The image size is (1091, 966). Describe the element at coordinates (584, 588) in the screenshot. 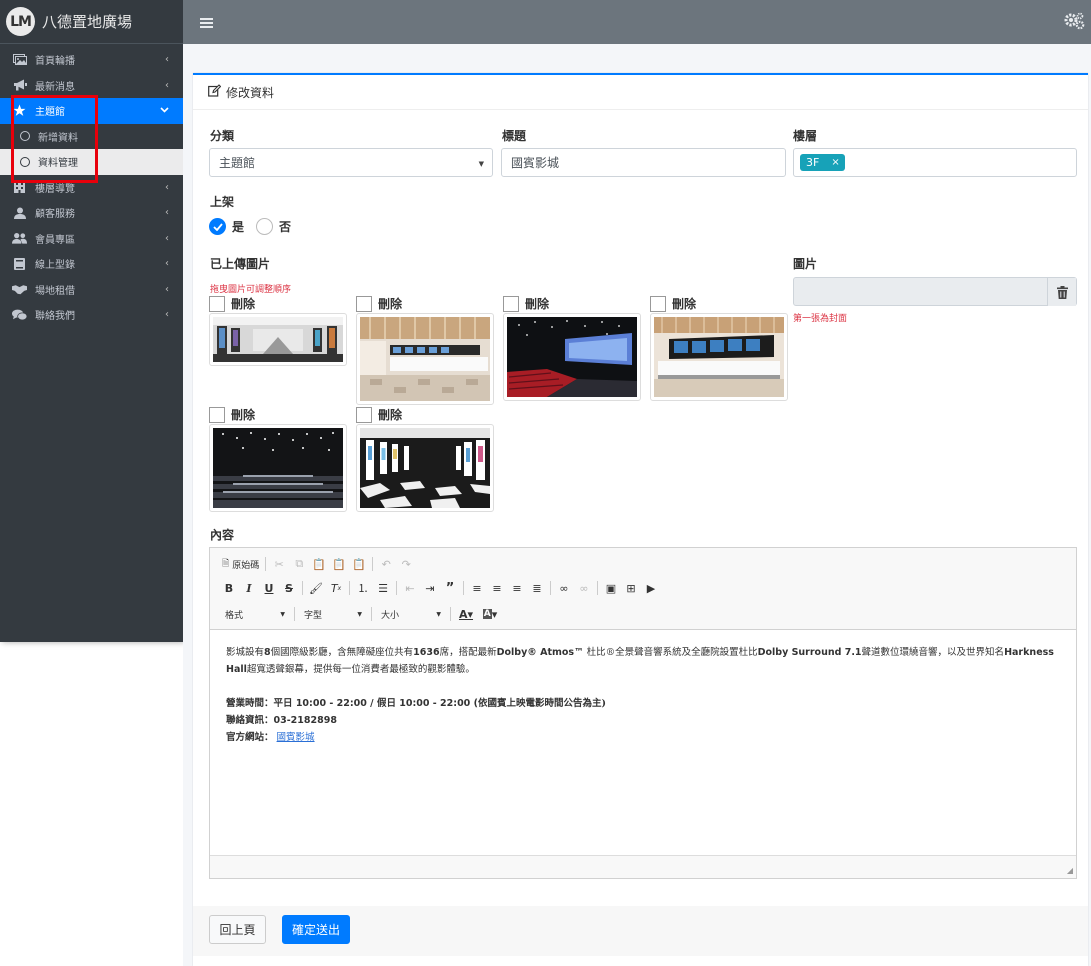

I see `unlink-icon: ∞` at that location.